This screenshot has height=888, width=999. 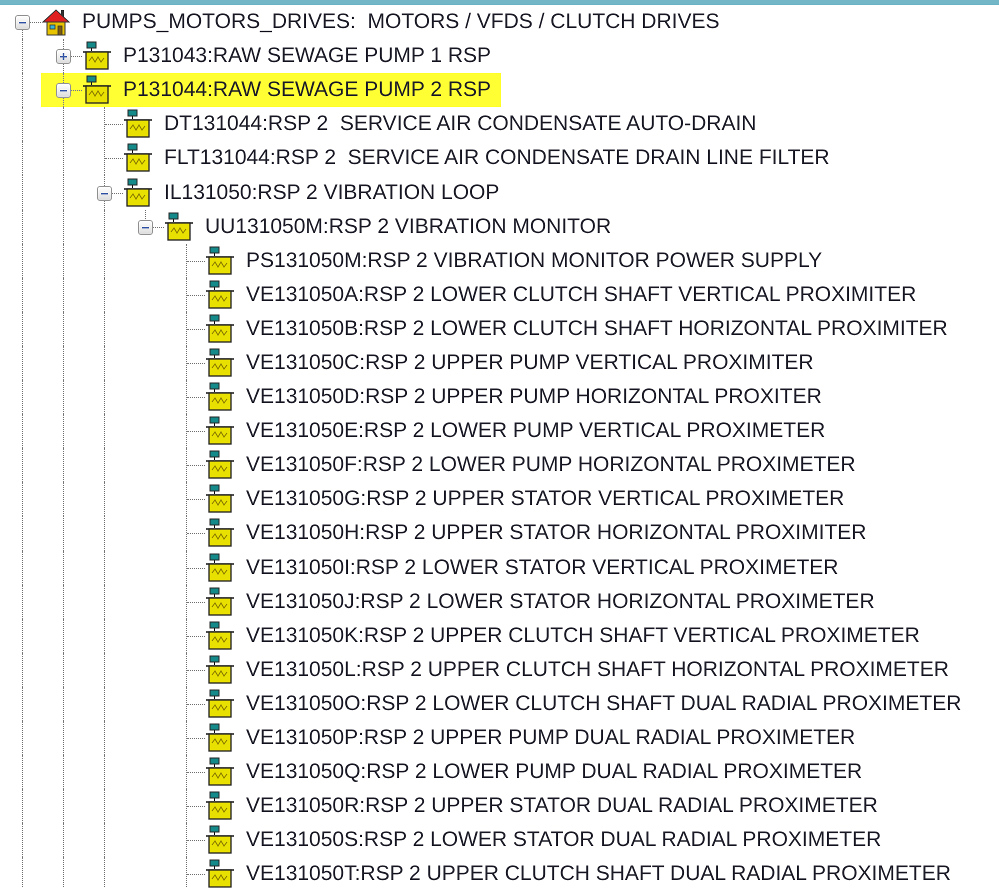 What do you see at coordinates (581, 294) in the screenshot?
I see `item-label: VE131050A:RSP 2 LOWER CLUTCH SHAFT VERTICAL PROXIMITER` at bounding box center [581, 294].